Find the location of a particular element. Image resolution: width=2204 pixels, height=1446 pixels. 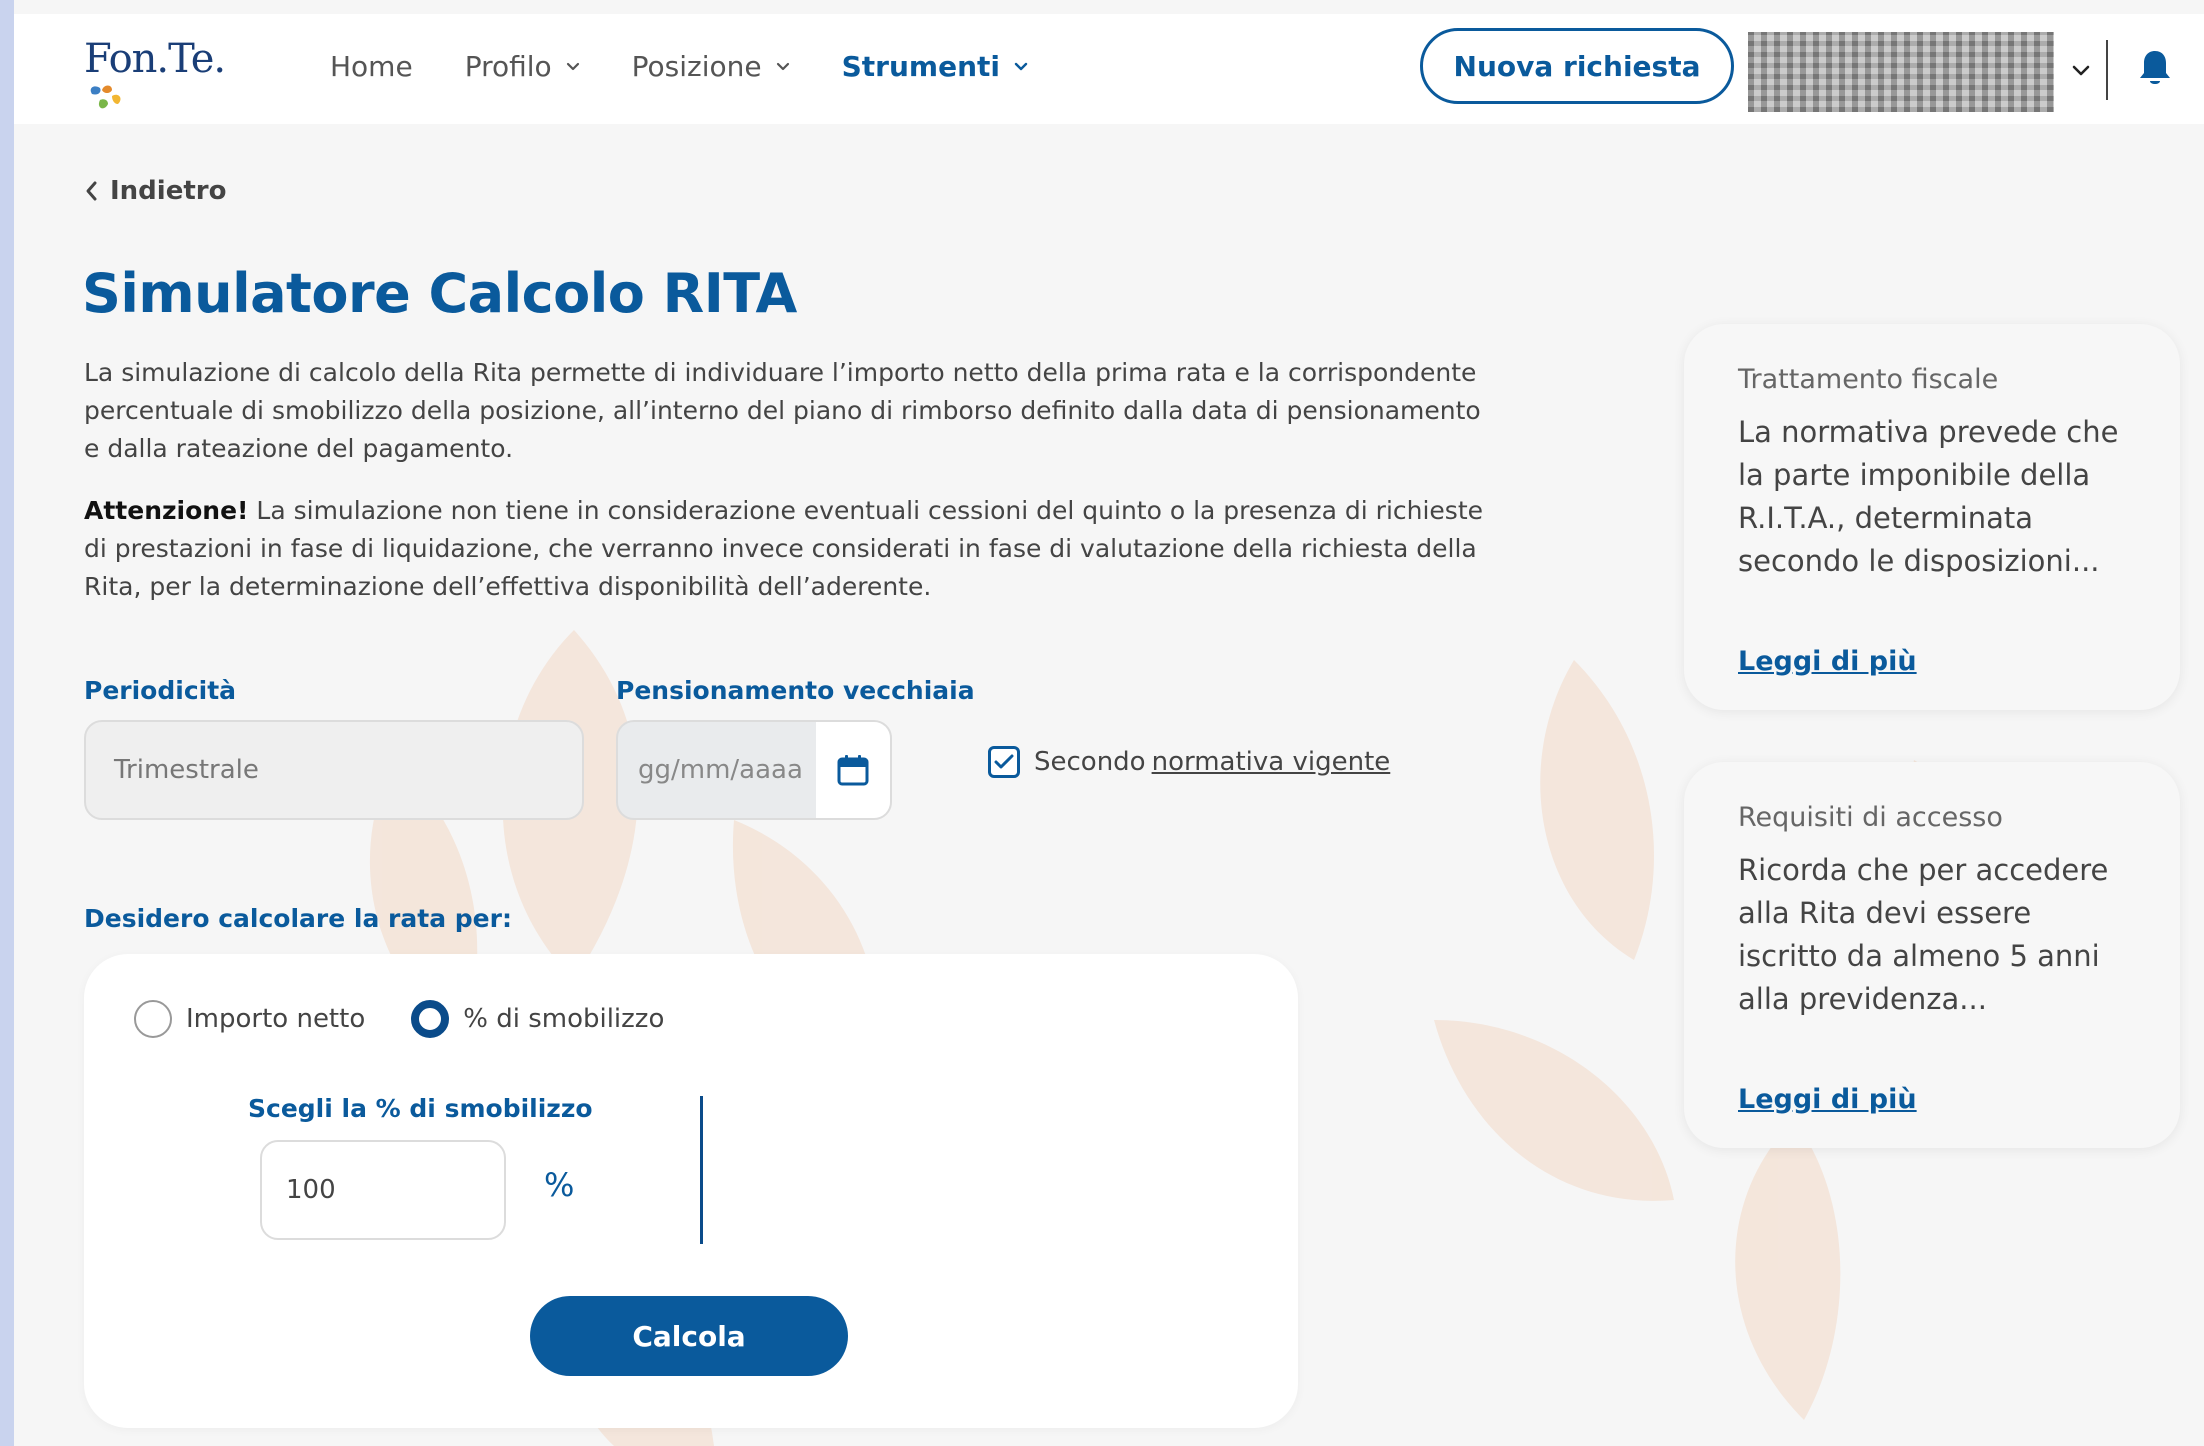

chevron-left-icon is located at coordinates (91, 191).